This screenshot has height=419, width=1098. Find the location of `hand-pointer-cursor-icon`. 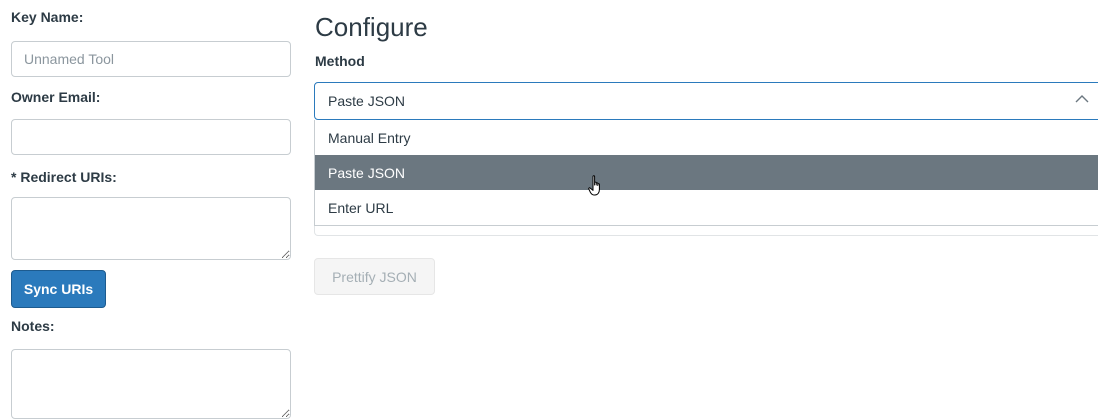

hand-pointer-cursor-icon is located at coordinates (594, 185).